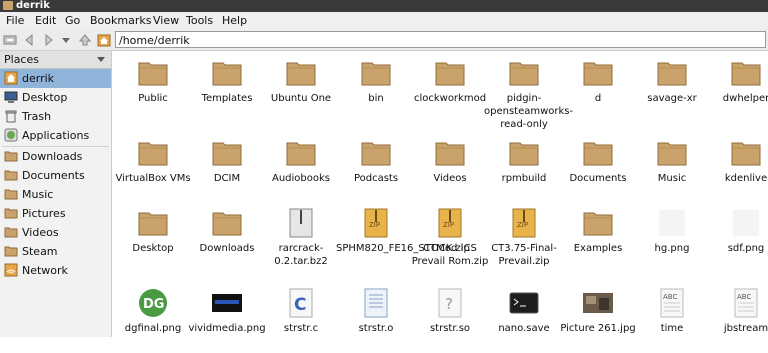  I want to click on file-item: kdenlive, so click(738, 167).